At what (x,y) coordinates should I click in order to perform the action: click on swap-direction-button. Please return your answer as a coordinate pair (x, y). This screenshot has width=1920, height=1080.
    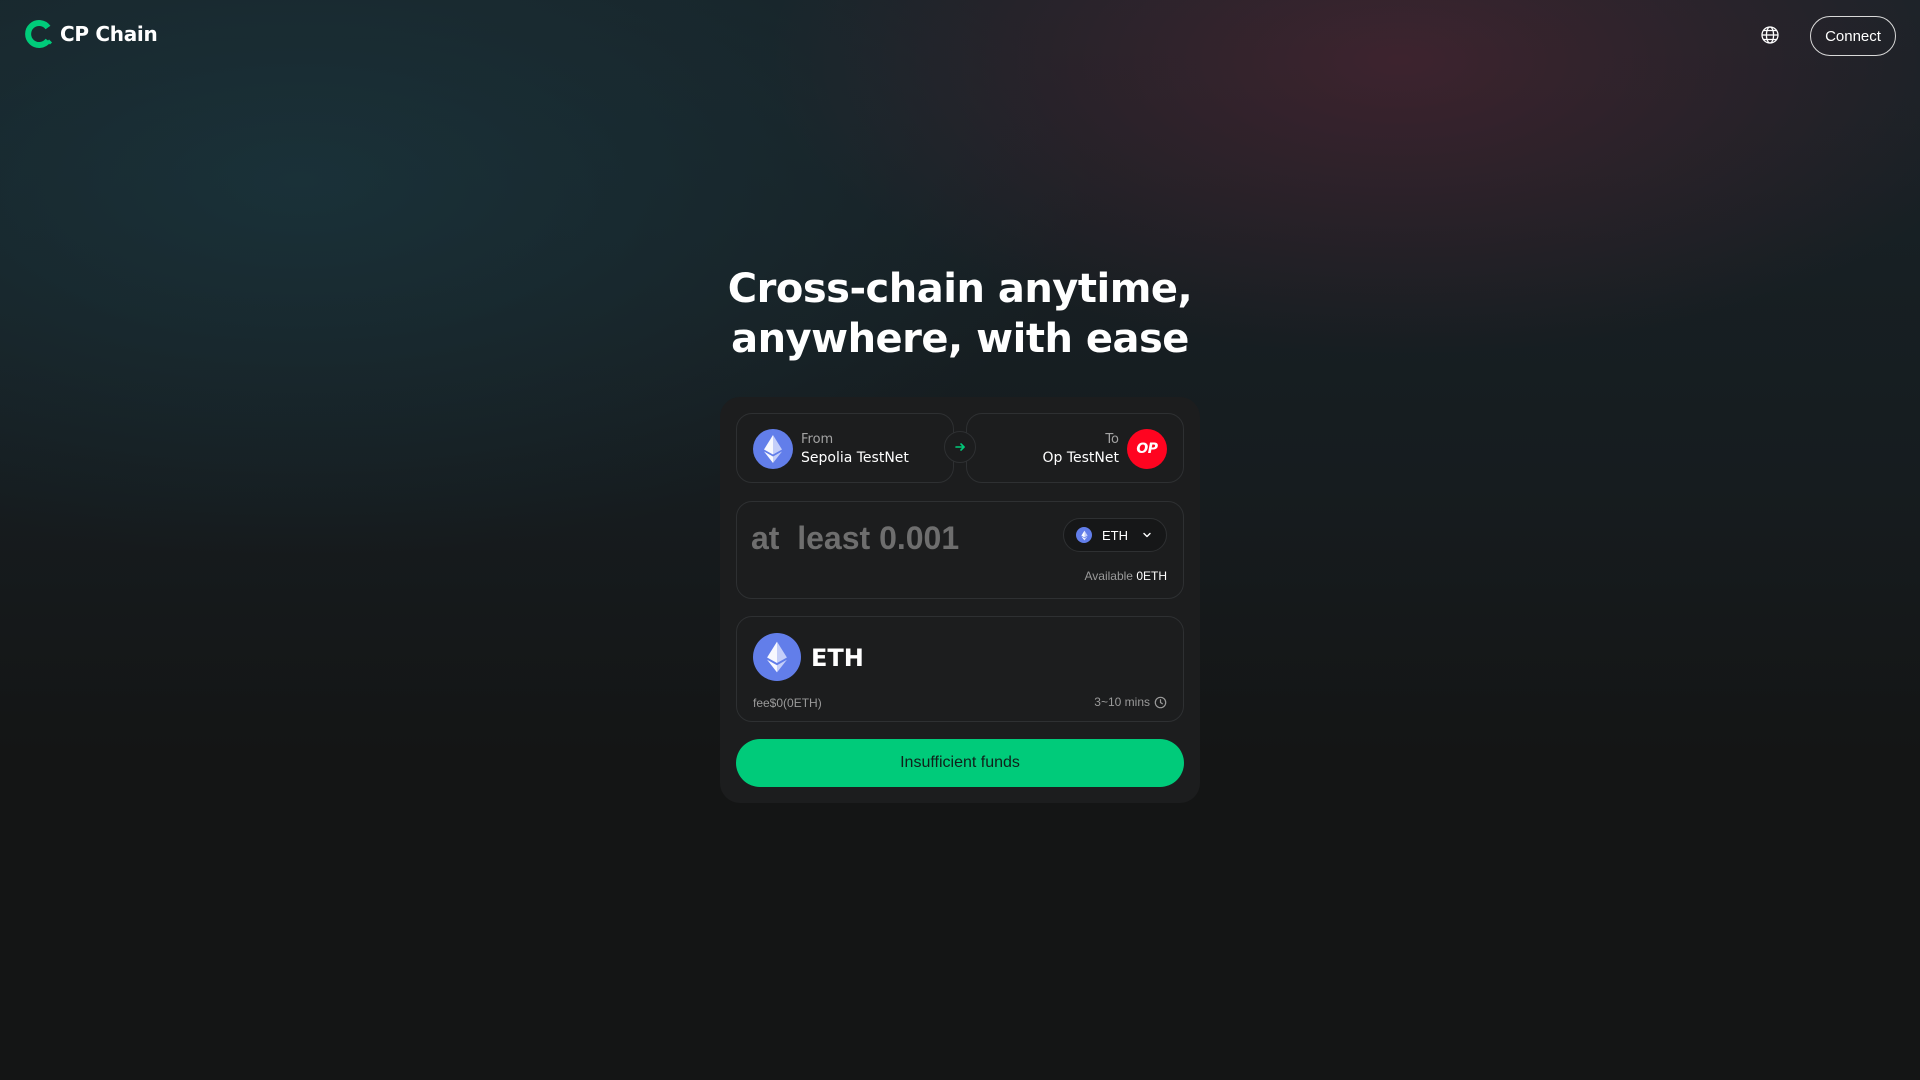
    Looking at the image, I should click on (960, 447).